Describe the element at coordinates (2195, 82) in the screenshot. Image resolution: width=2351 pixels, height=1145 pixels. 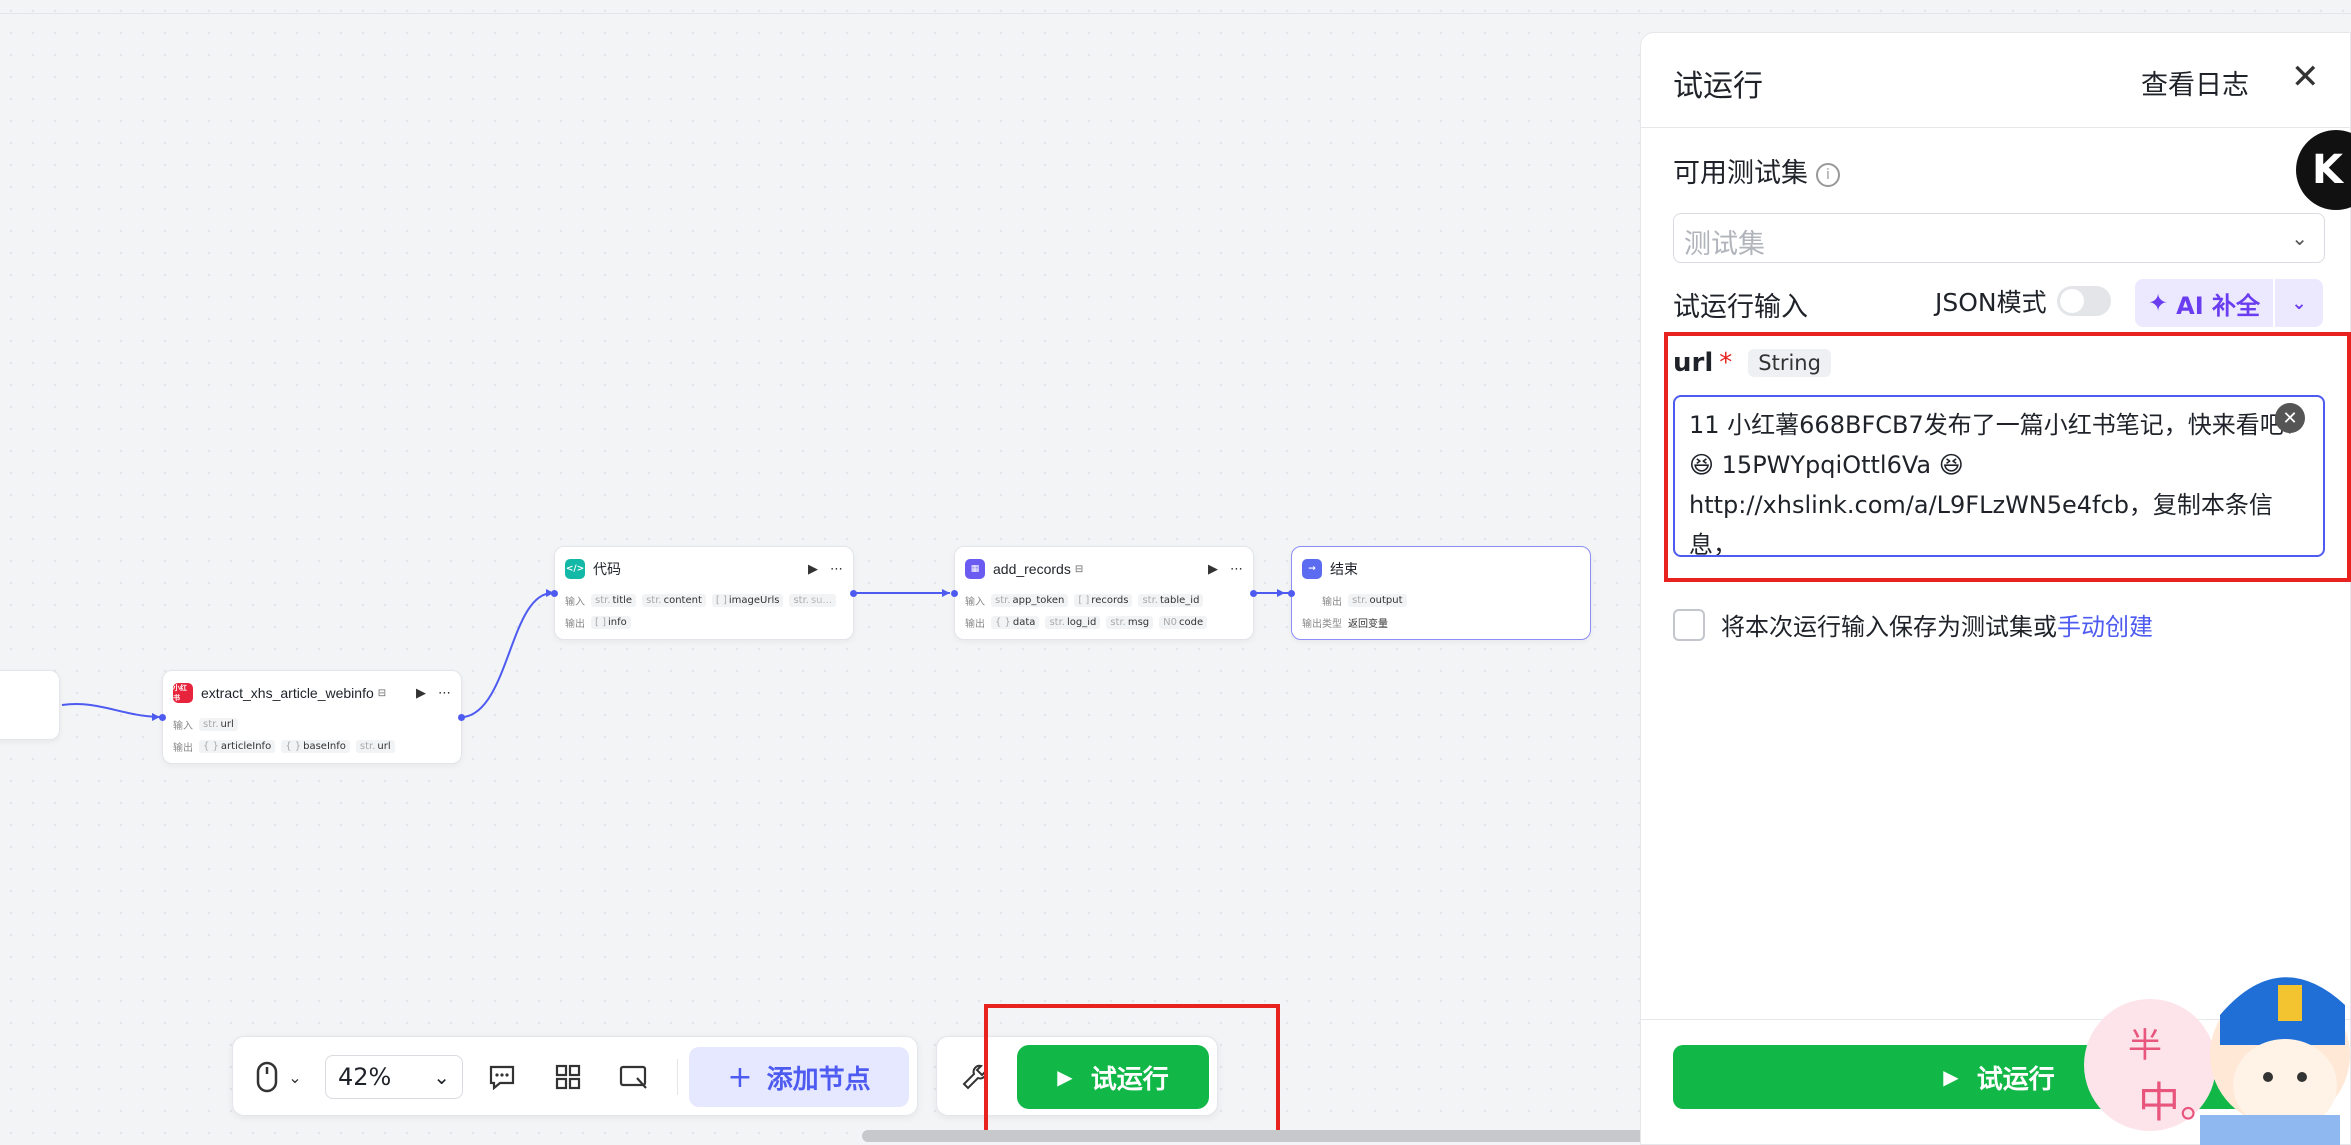
I see `view-log-link: 查看日志` at that location.